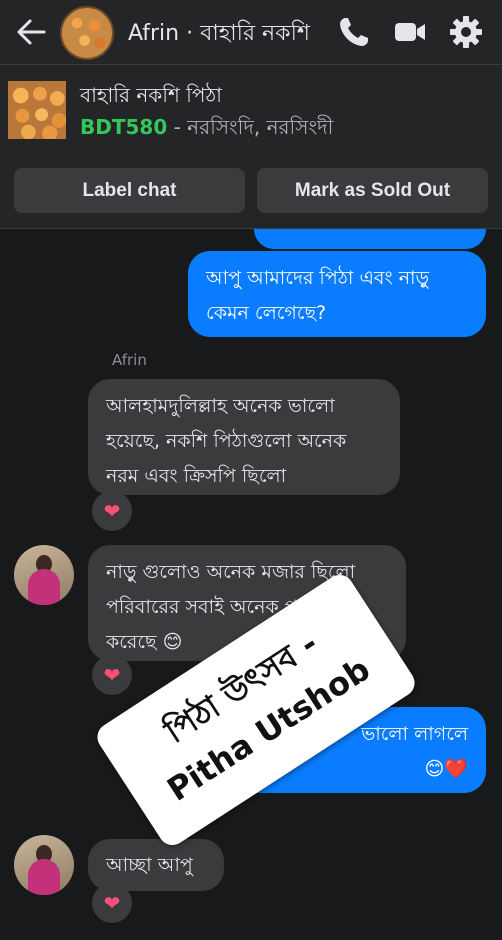  I want to click on conversation-title: Afrin · বাহারি নকশি, so click(219, 34).